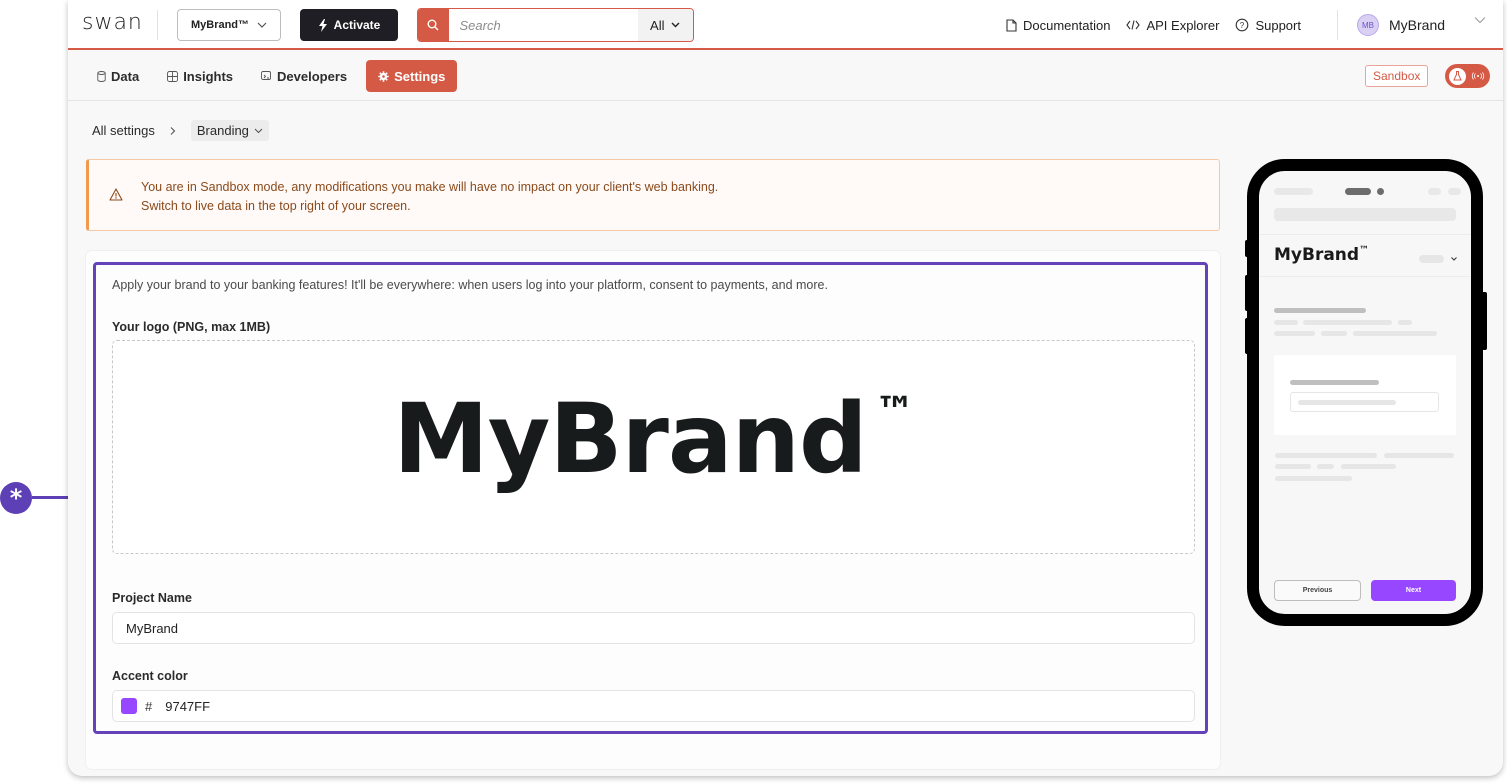  I want to click on support-label: Support, so click(1278, 25).